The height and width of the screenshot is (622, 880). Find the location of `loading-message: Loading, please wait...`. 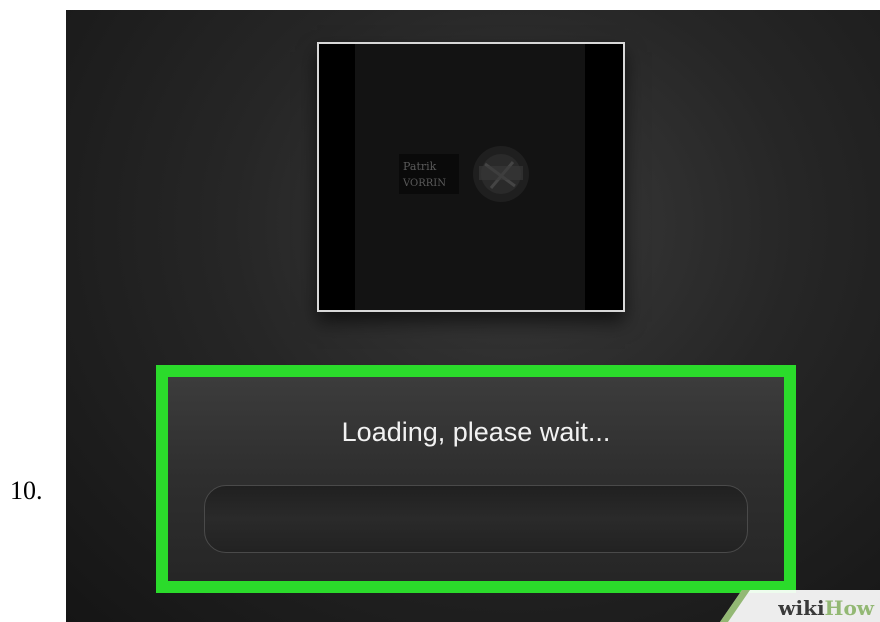

loading-message: Loading, please wait... is located at coordinates (476, 432).